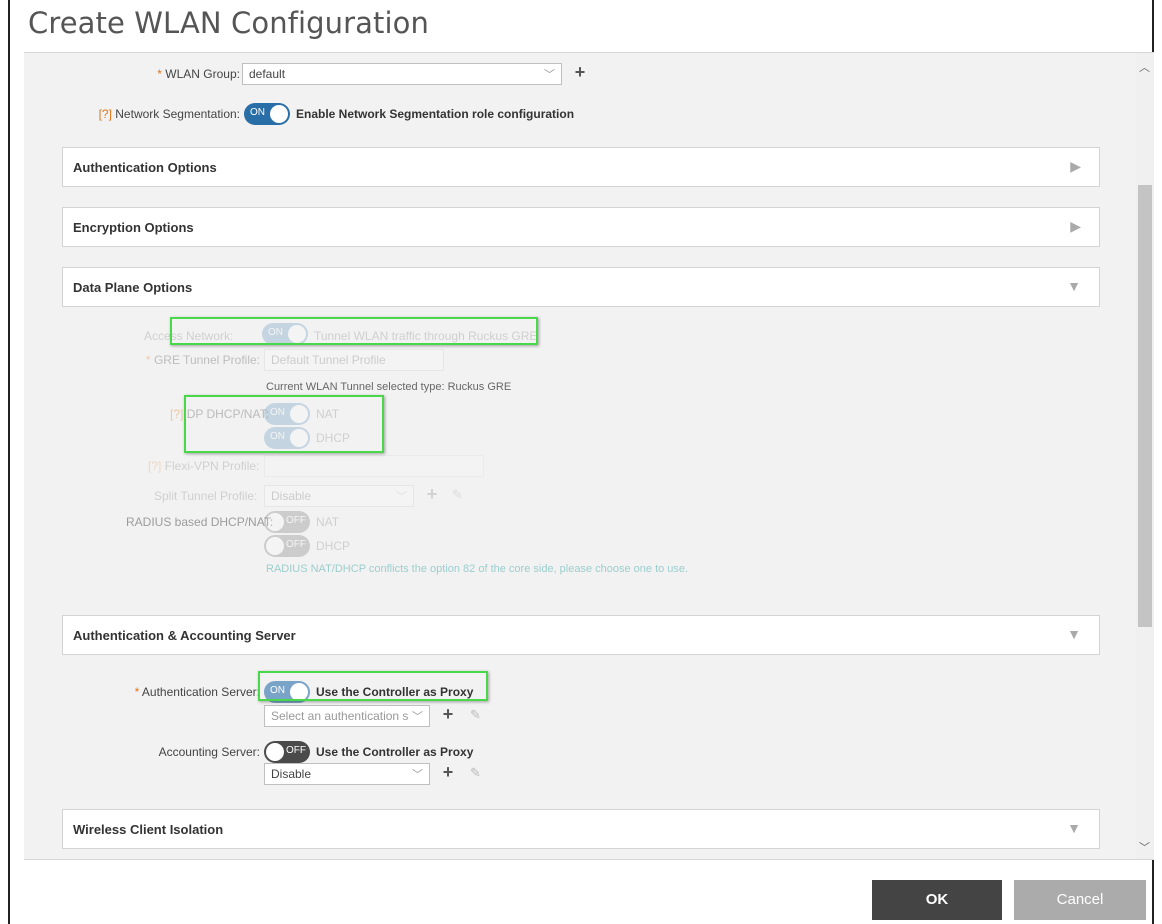  I want to click on gre-tunnel-label-text: GRE Tunnel Profile:, so click(206, 360).